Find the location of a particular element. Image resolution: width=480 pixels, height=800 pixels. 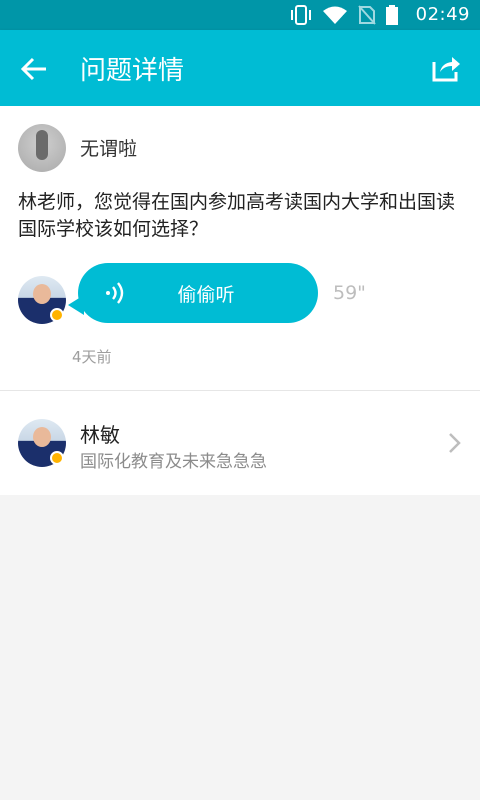

wifi-icon is located at coordinates (335, 15).